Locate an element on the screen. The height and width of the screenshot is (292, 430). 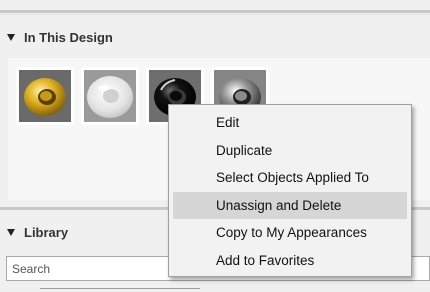
scroll-indicator is located at coordinates (120, 288).